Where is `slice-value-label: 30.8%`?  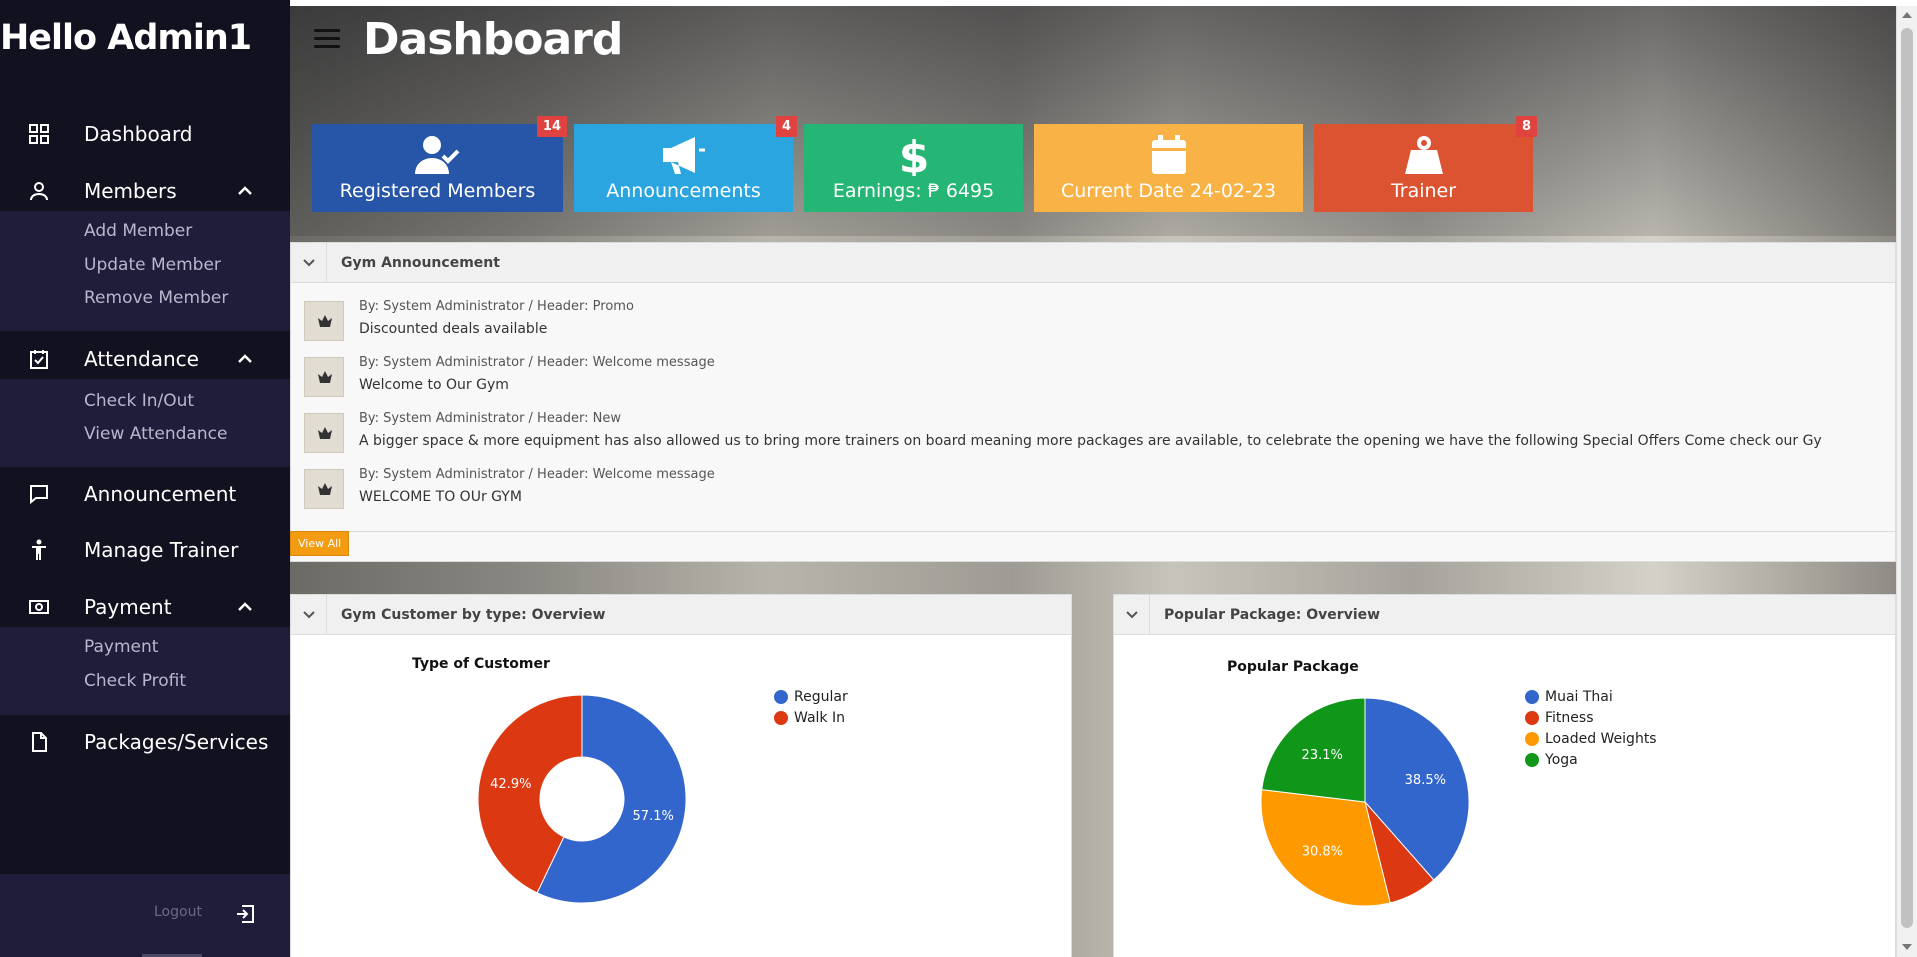
slice-value-label: 30.8% is located at coordinates (1322, 851).